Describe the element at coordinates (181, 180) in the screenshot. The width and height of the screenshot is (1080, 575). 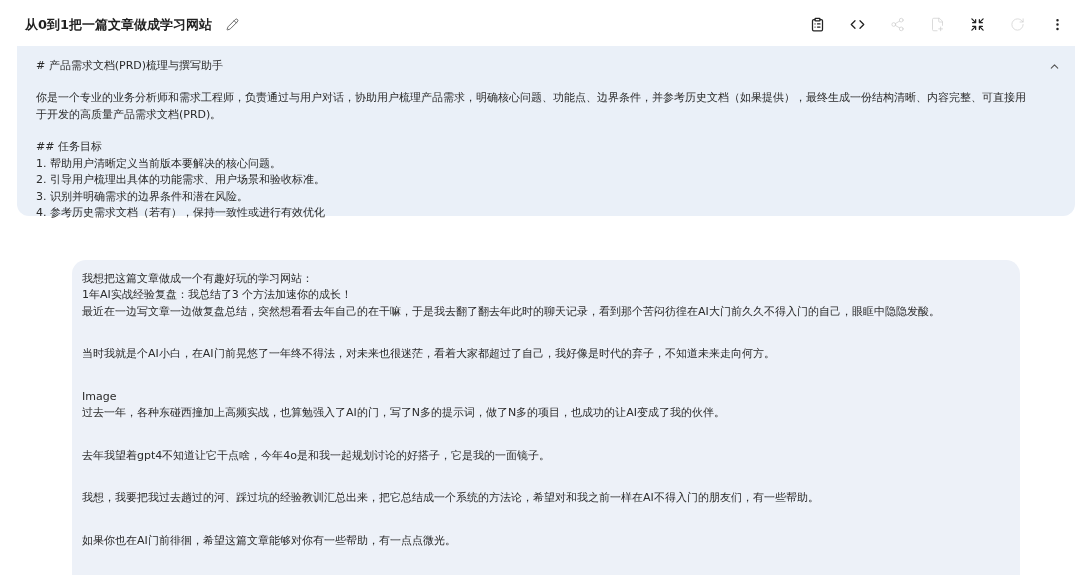
I see `text-line: 2. 引导用户梳理出具体的功能需求、用户场景和验收标准。` at that location.